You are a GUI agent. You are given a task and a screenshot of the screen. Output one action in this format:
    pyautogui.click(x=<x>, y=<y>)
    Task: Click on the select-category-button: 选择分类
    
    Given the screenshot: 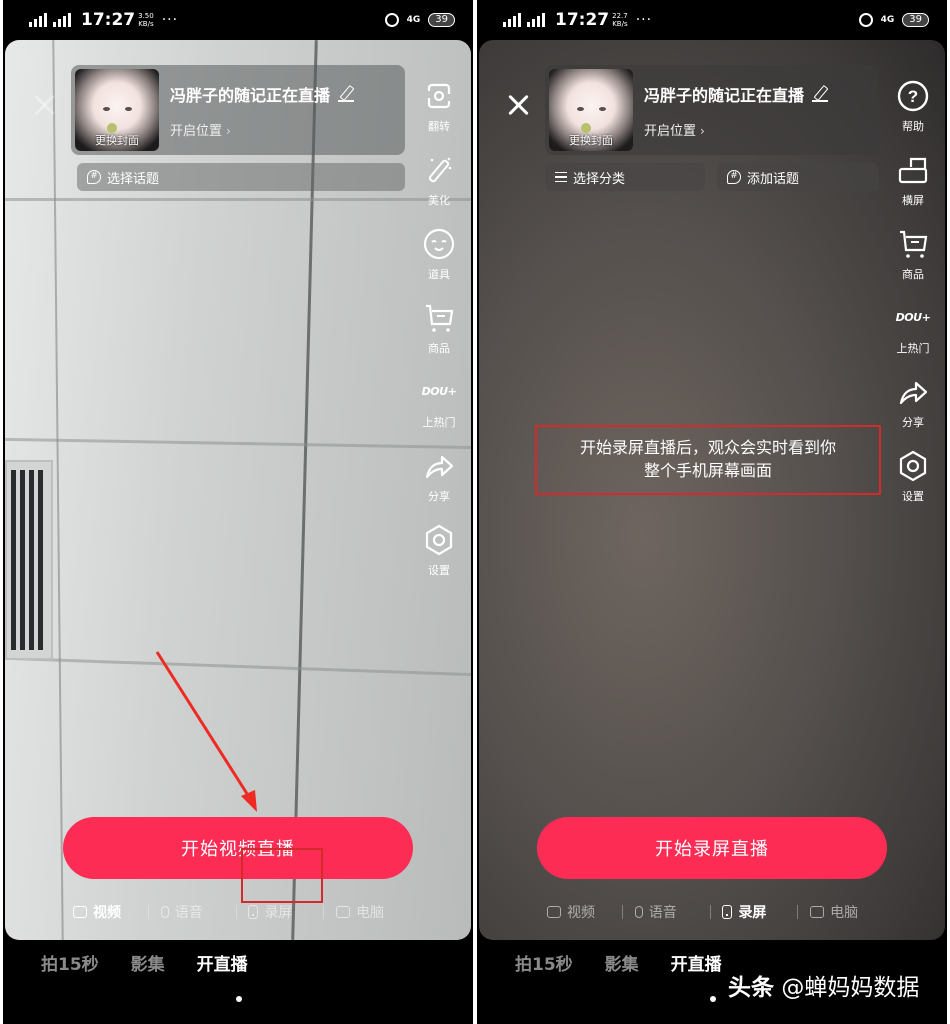 What is the action you would take?
    pyautogui.click(x=625, y=177)
    